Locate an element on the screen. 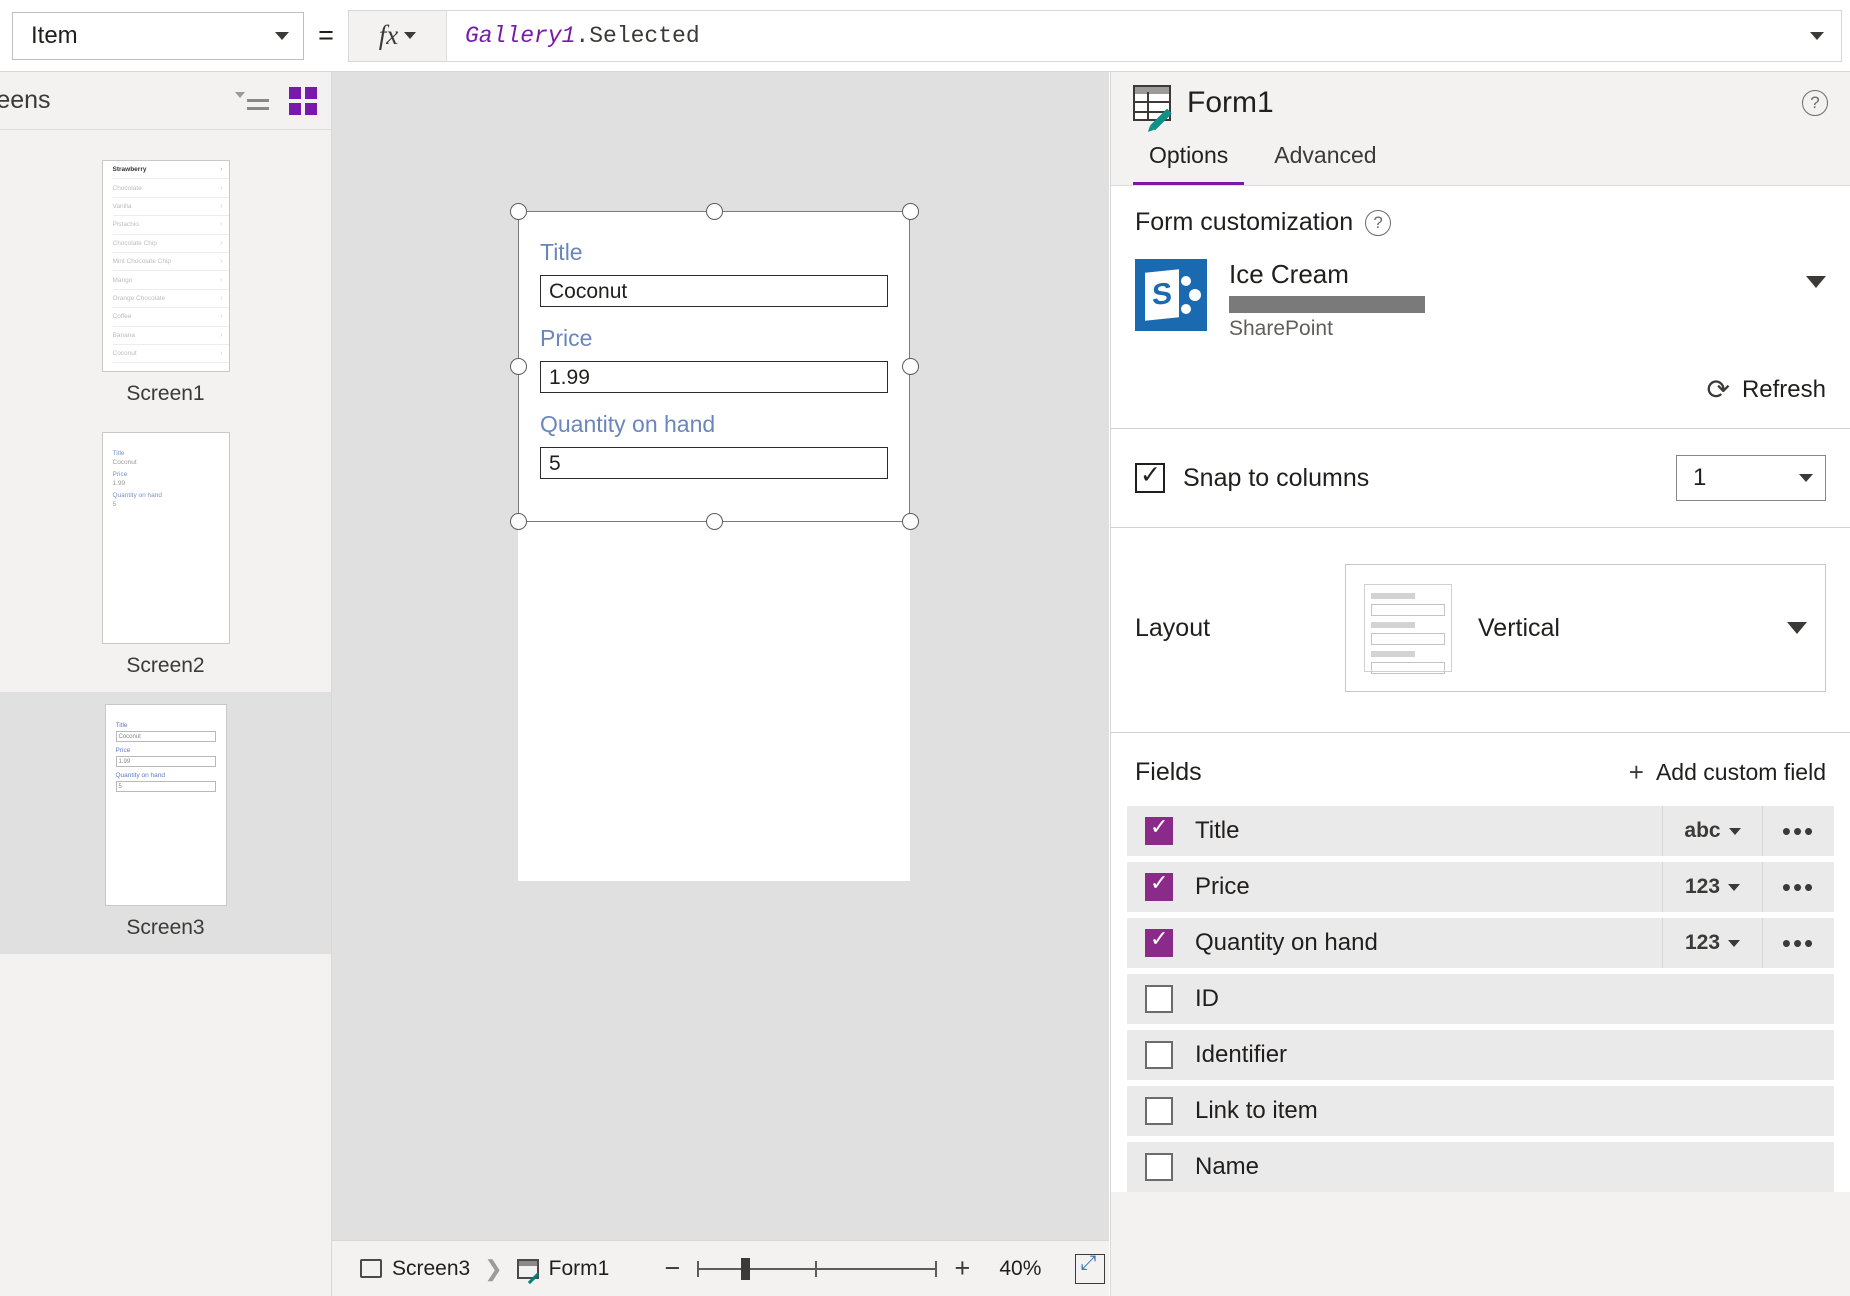 The image size is (1850, 1296). zoom-slider is located at coordinates (817, 1269).